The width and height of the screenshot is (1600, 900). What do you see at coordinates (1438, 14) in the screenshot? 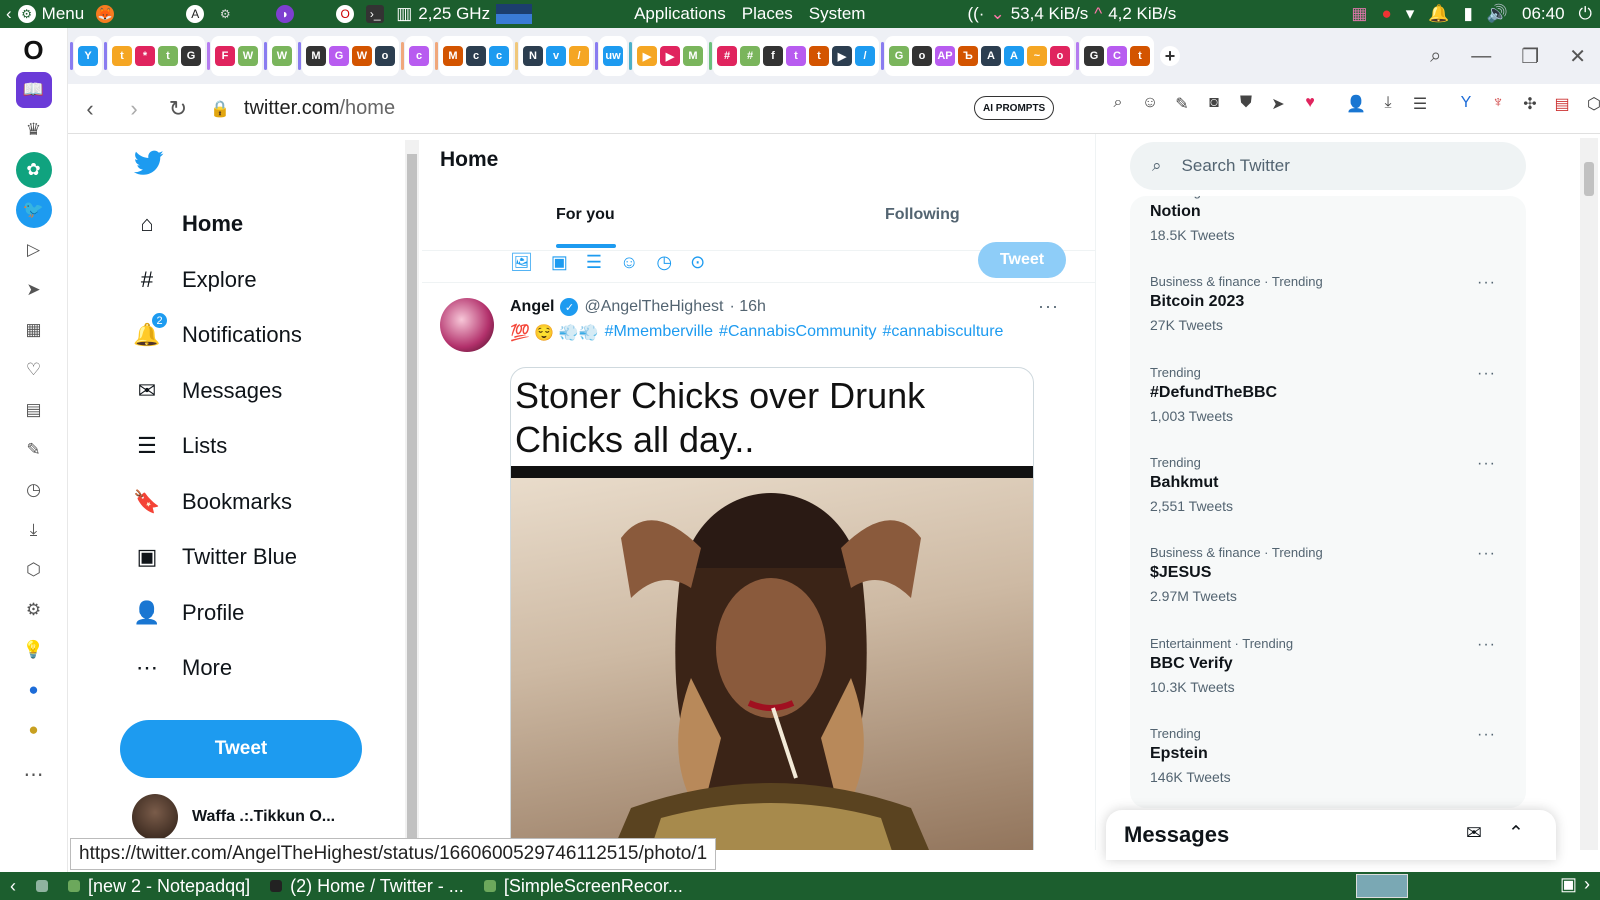
I see `bell-tray-icon: 🔔` at bounding box center [1438, 14].